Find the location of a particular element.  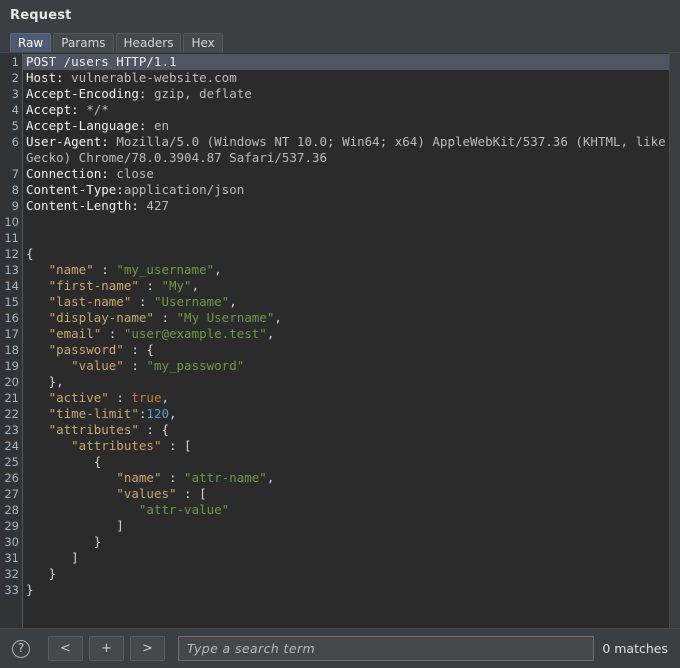

code-line: Accept-Encoding: gzip, deflate is located at coordinates (351, 94).